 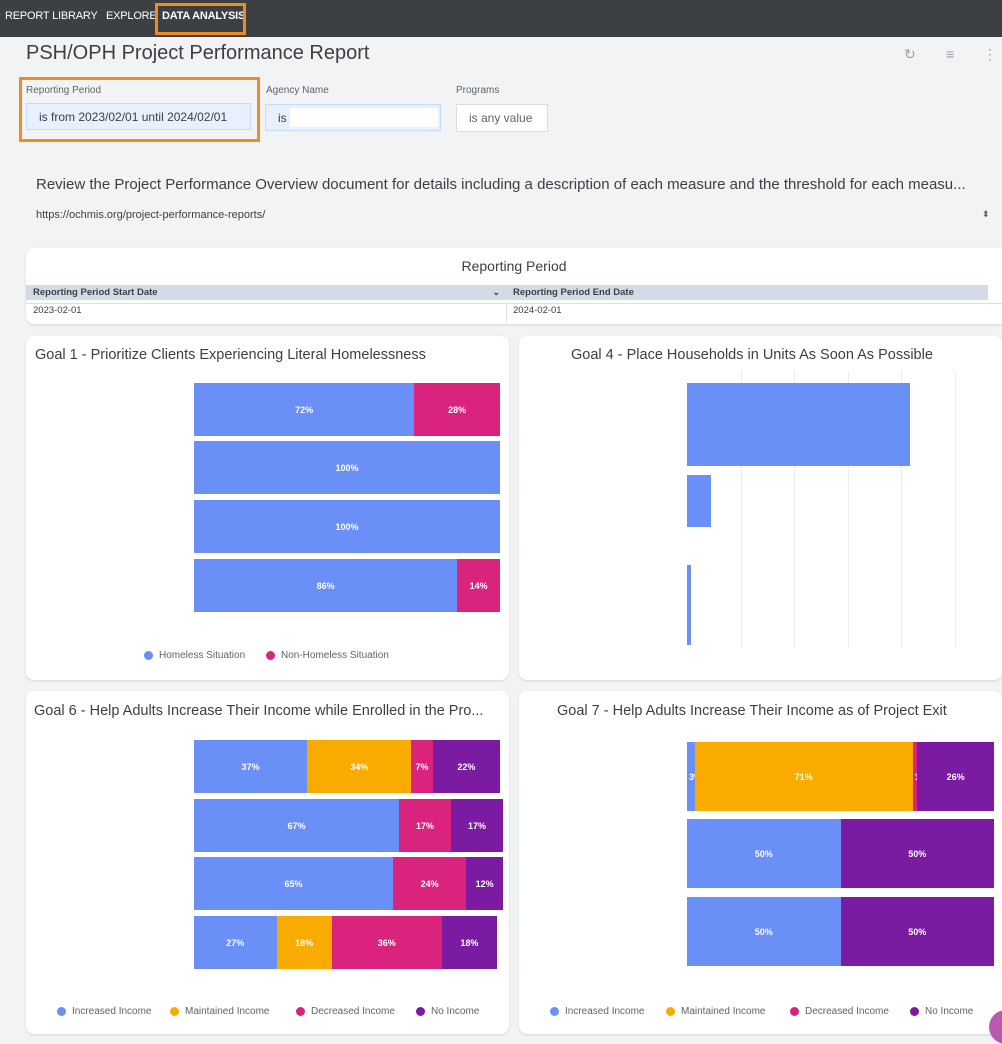 I want to click on chart-3-bar-segment: 71%, so click(x=803, y=776).